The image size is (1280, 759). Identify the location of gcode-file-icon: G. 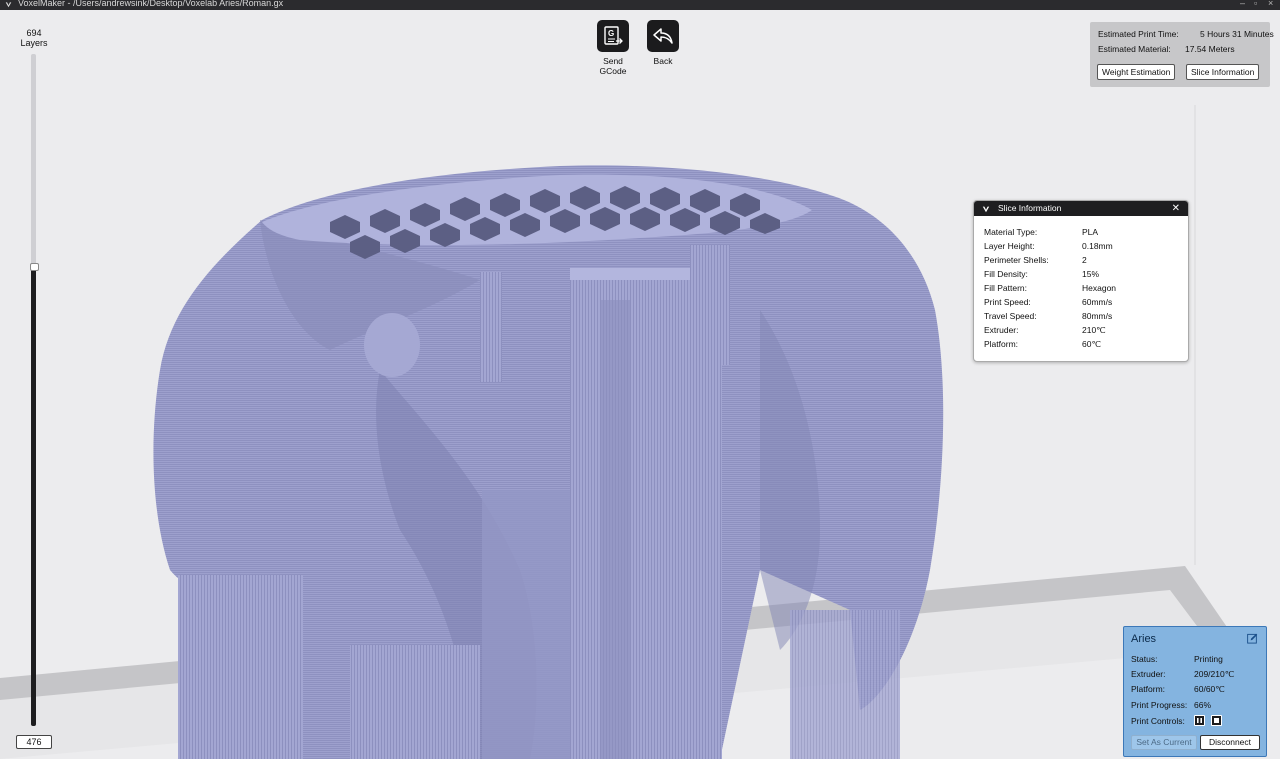
(613, 35).